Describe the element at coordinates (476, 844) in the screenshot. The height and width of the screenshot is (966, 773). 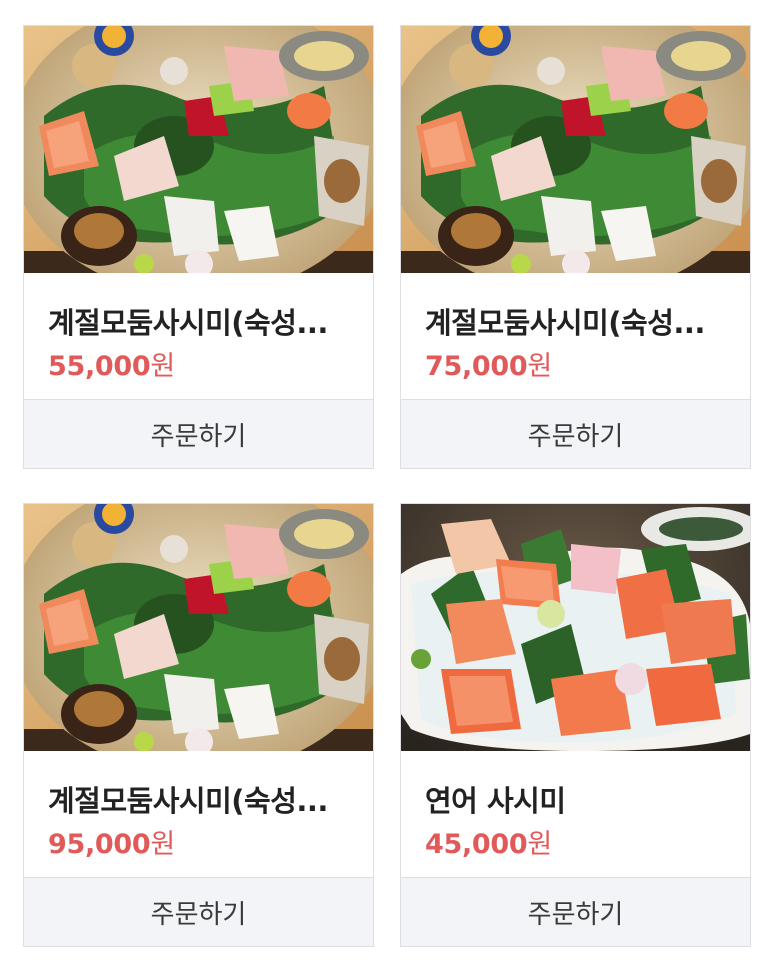
I see `price-value: 45,000` at that location.